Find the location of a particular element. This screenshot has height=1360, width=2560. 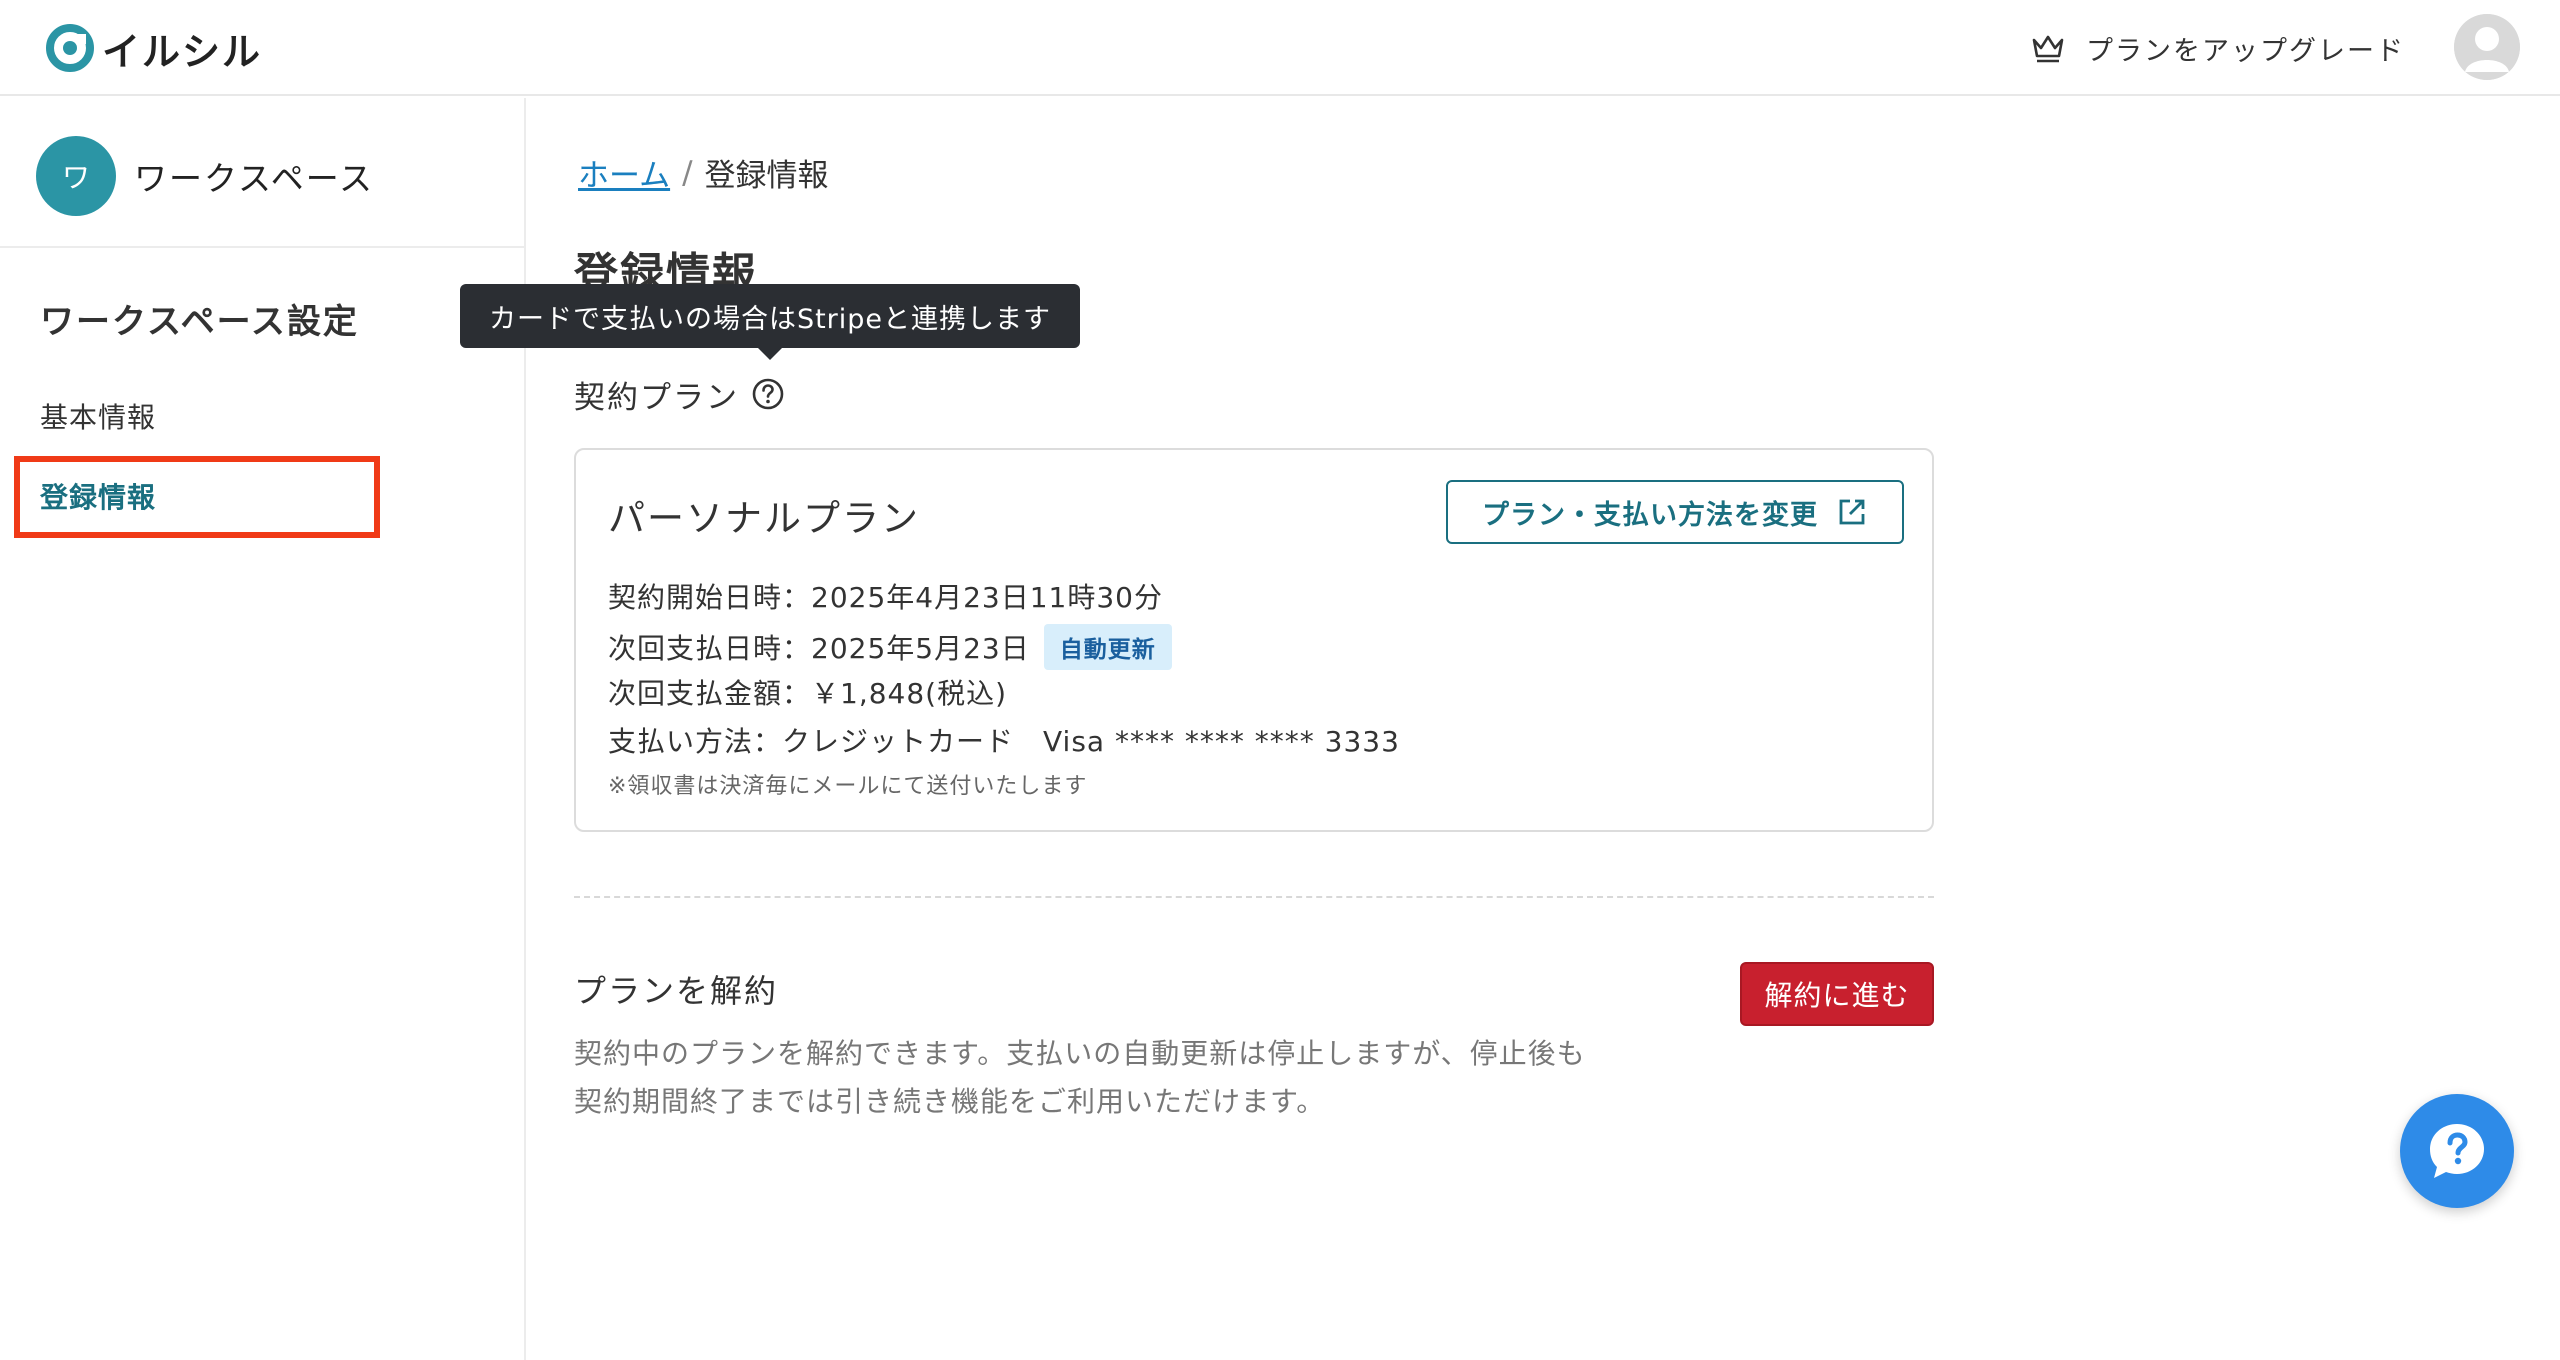

upgrade-plan-label: プランをアップグレード is located at coordinates (2245, 51).